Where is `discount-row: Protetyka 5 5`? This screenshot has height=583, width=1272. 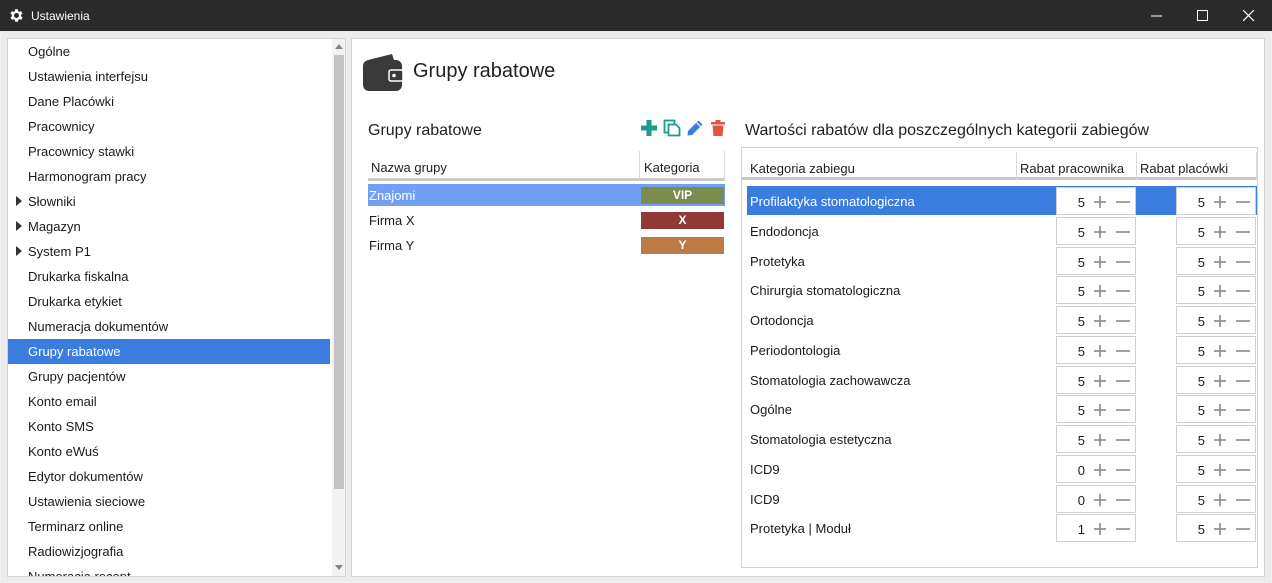 discount-row: Protetyka 5 5 is located at coordinates (1002, 260).